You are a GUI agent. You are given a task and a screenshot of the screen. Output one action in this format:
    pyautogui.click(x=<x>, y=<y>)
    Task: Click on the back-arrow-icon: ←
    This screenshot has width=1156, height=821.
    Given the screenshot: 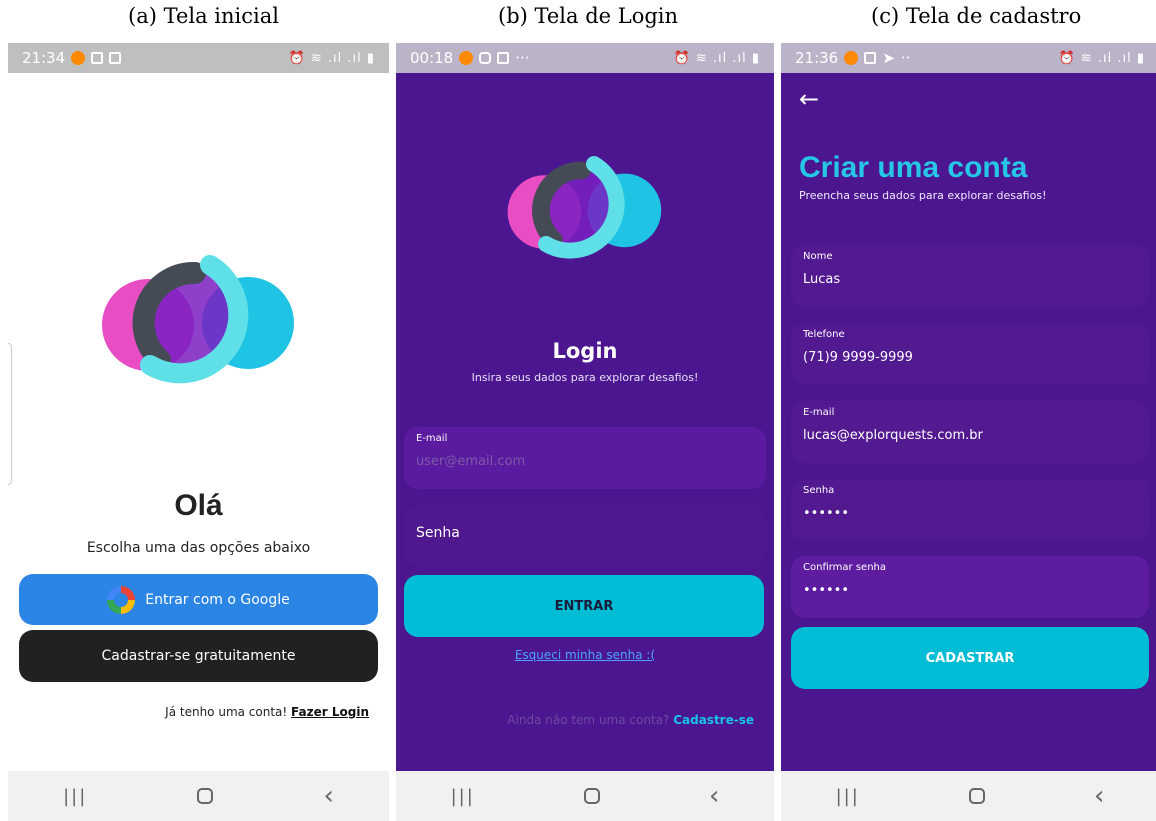 What is the action you would take?
    pyautogui.click(x=809, y=99)
    